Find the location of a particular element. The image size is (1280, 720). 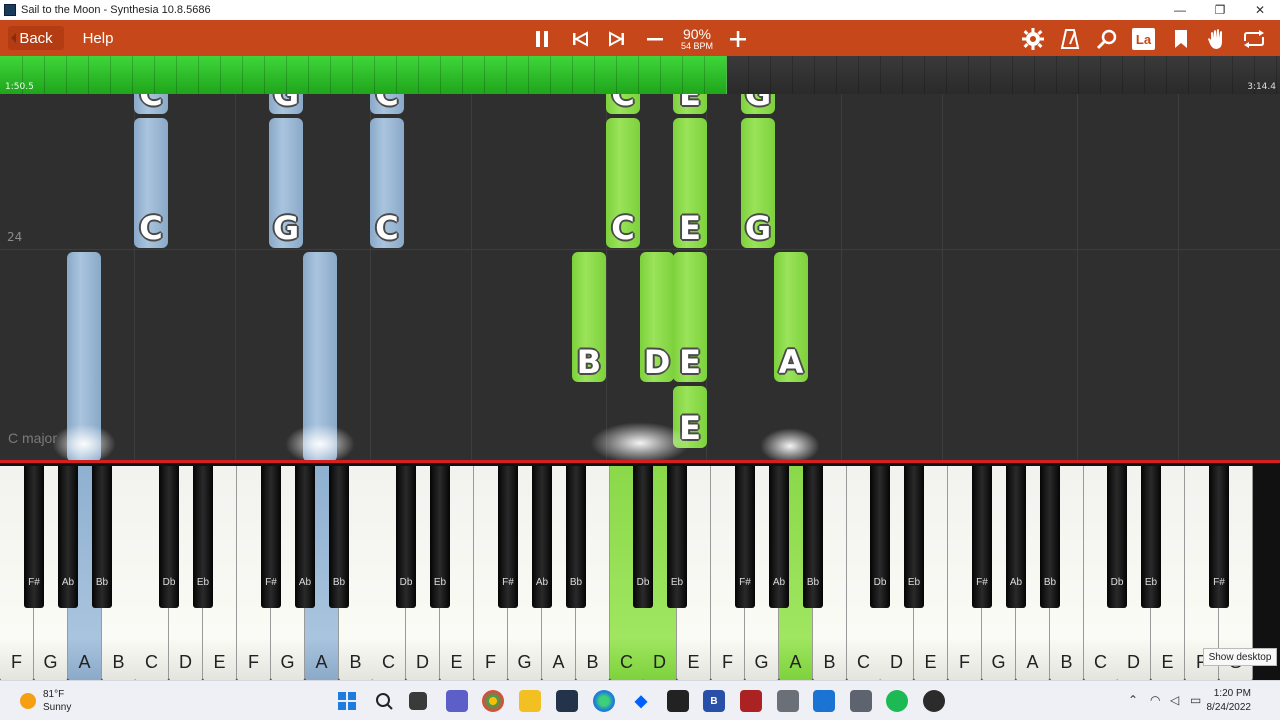

amazon-icon is located at coordinates (678, 701).